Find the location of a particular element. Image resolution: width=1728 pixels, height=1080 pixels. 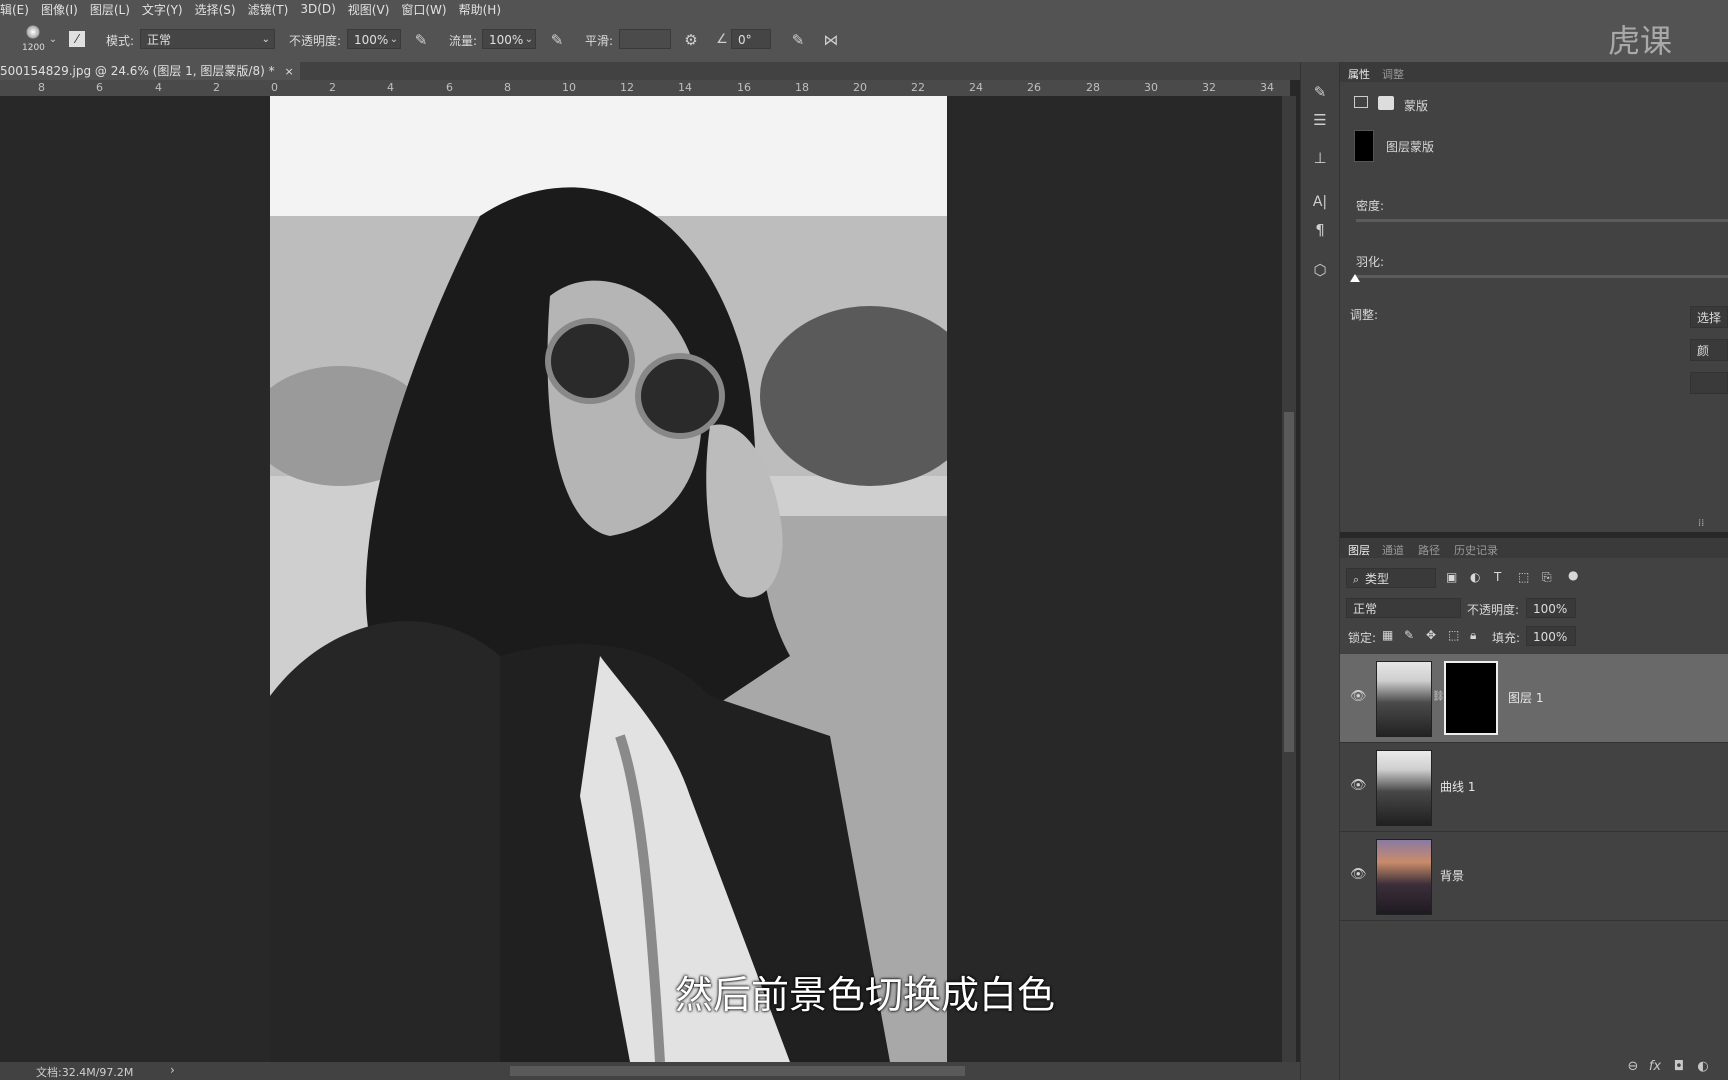

layer-mask-label: 图层蒙版 is located at coordinates (1410, 147).